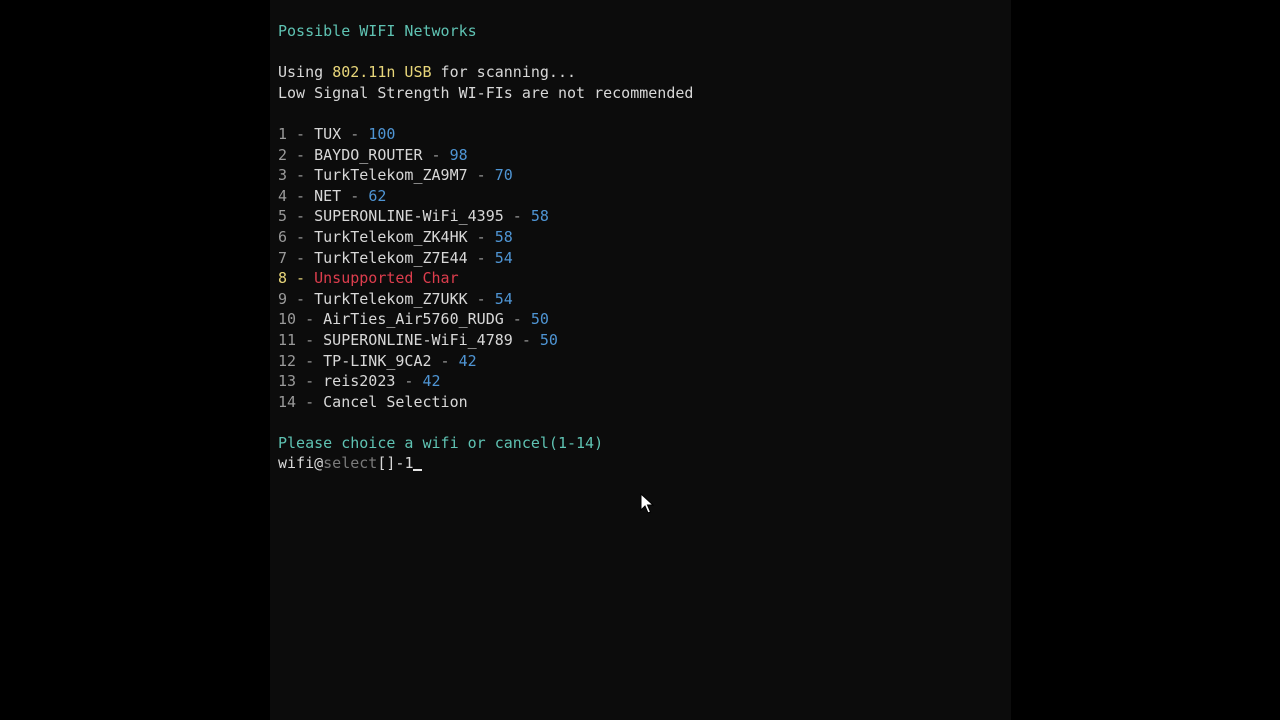  What do you see at coordinates (409, 216) in the screenshot?
I see `network-name: SUPERONLINE-WiFi_4395` at bounding box center [409, 216].